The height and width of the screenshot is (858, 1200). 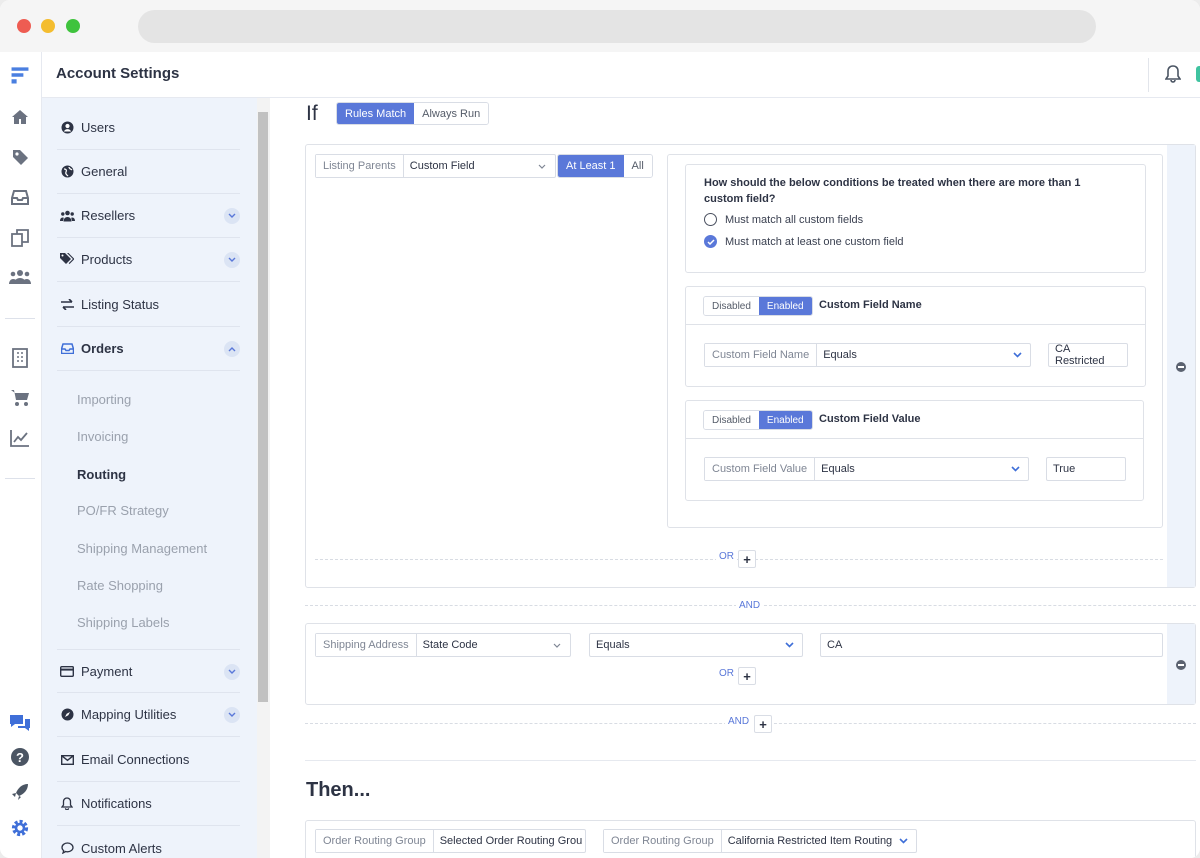 I want to click on all-option: All, so click(x=637, y=166).